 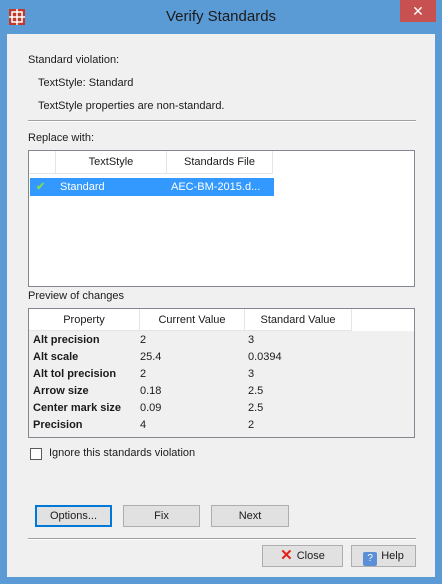 What do you see at coordinates (221, 340) in the screenshot?
I see `preview-row: Alt precision 2 3` at bounding box center [221, 340].